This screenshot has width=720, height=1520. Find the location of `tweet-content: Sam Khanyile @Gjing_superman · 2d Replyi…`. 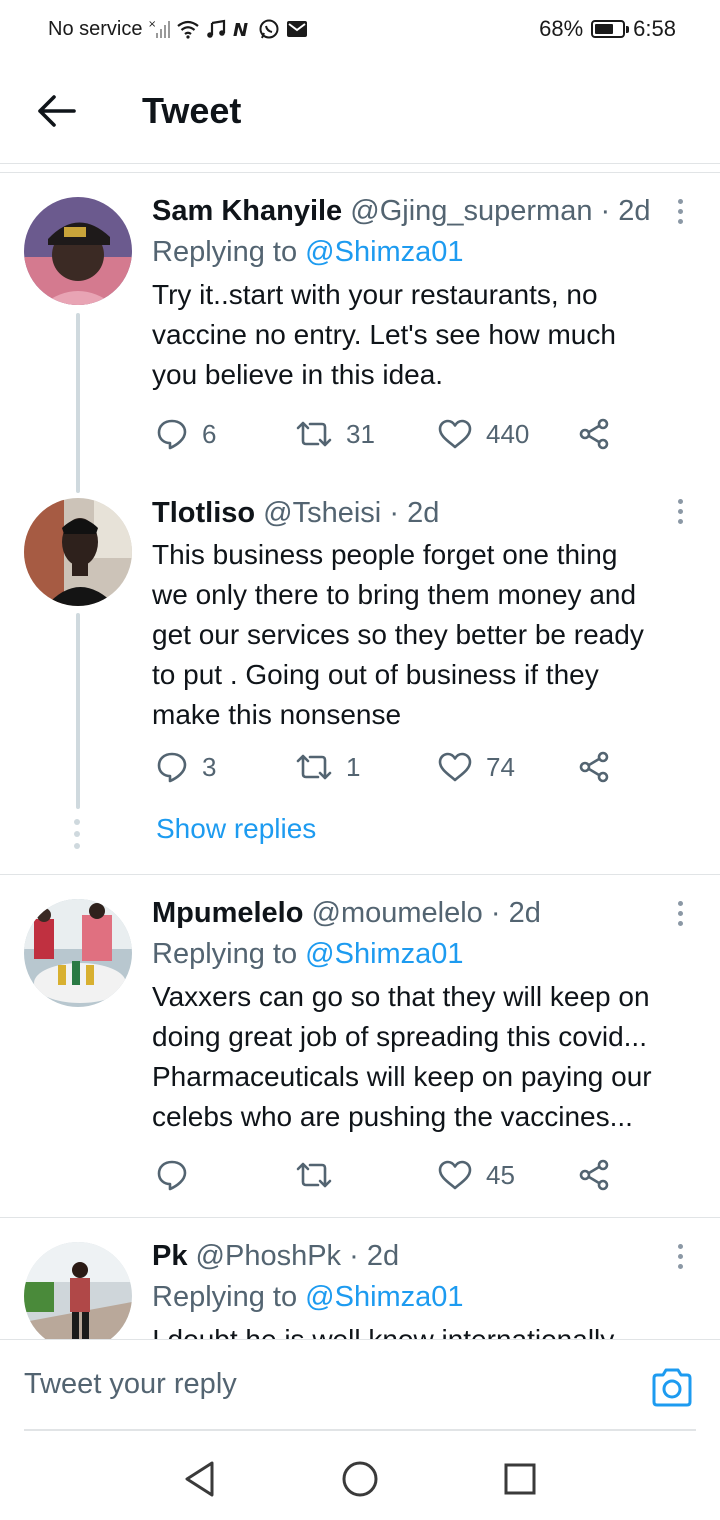

tweet-content: Sam Khanyile @Gjing_superman · 2d Replyi… is located at coordinates (422, 293).